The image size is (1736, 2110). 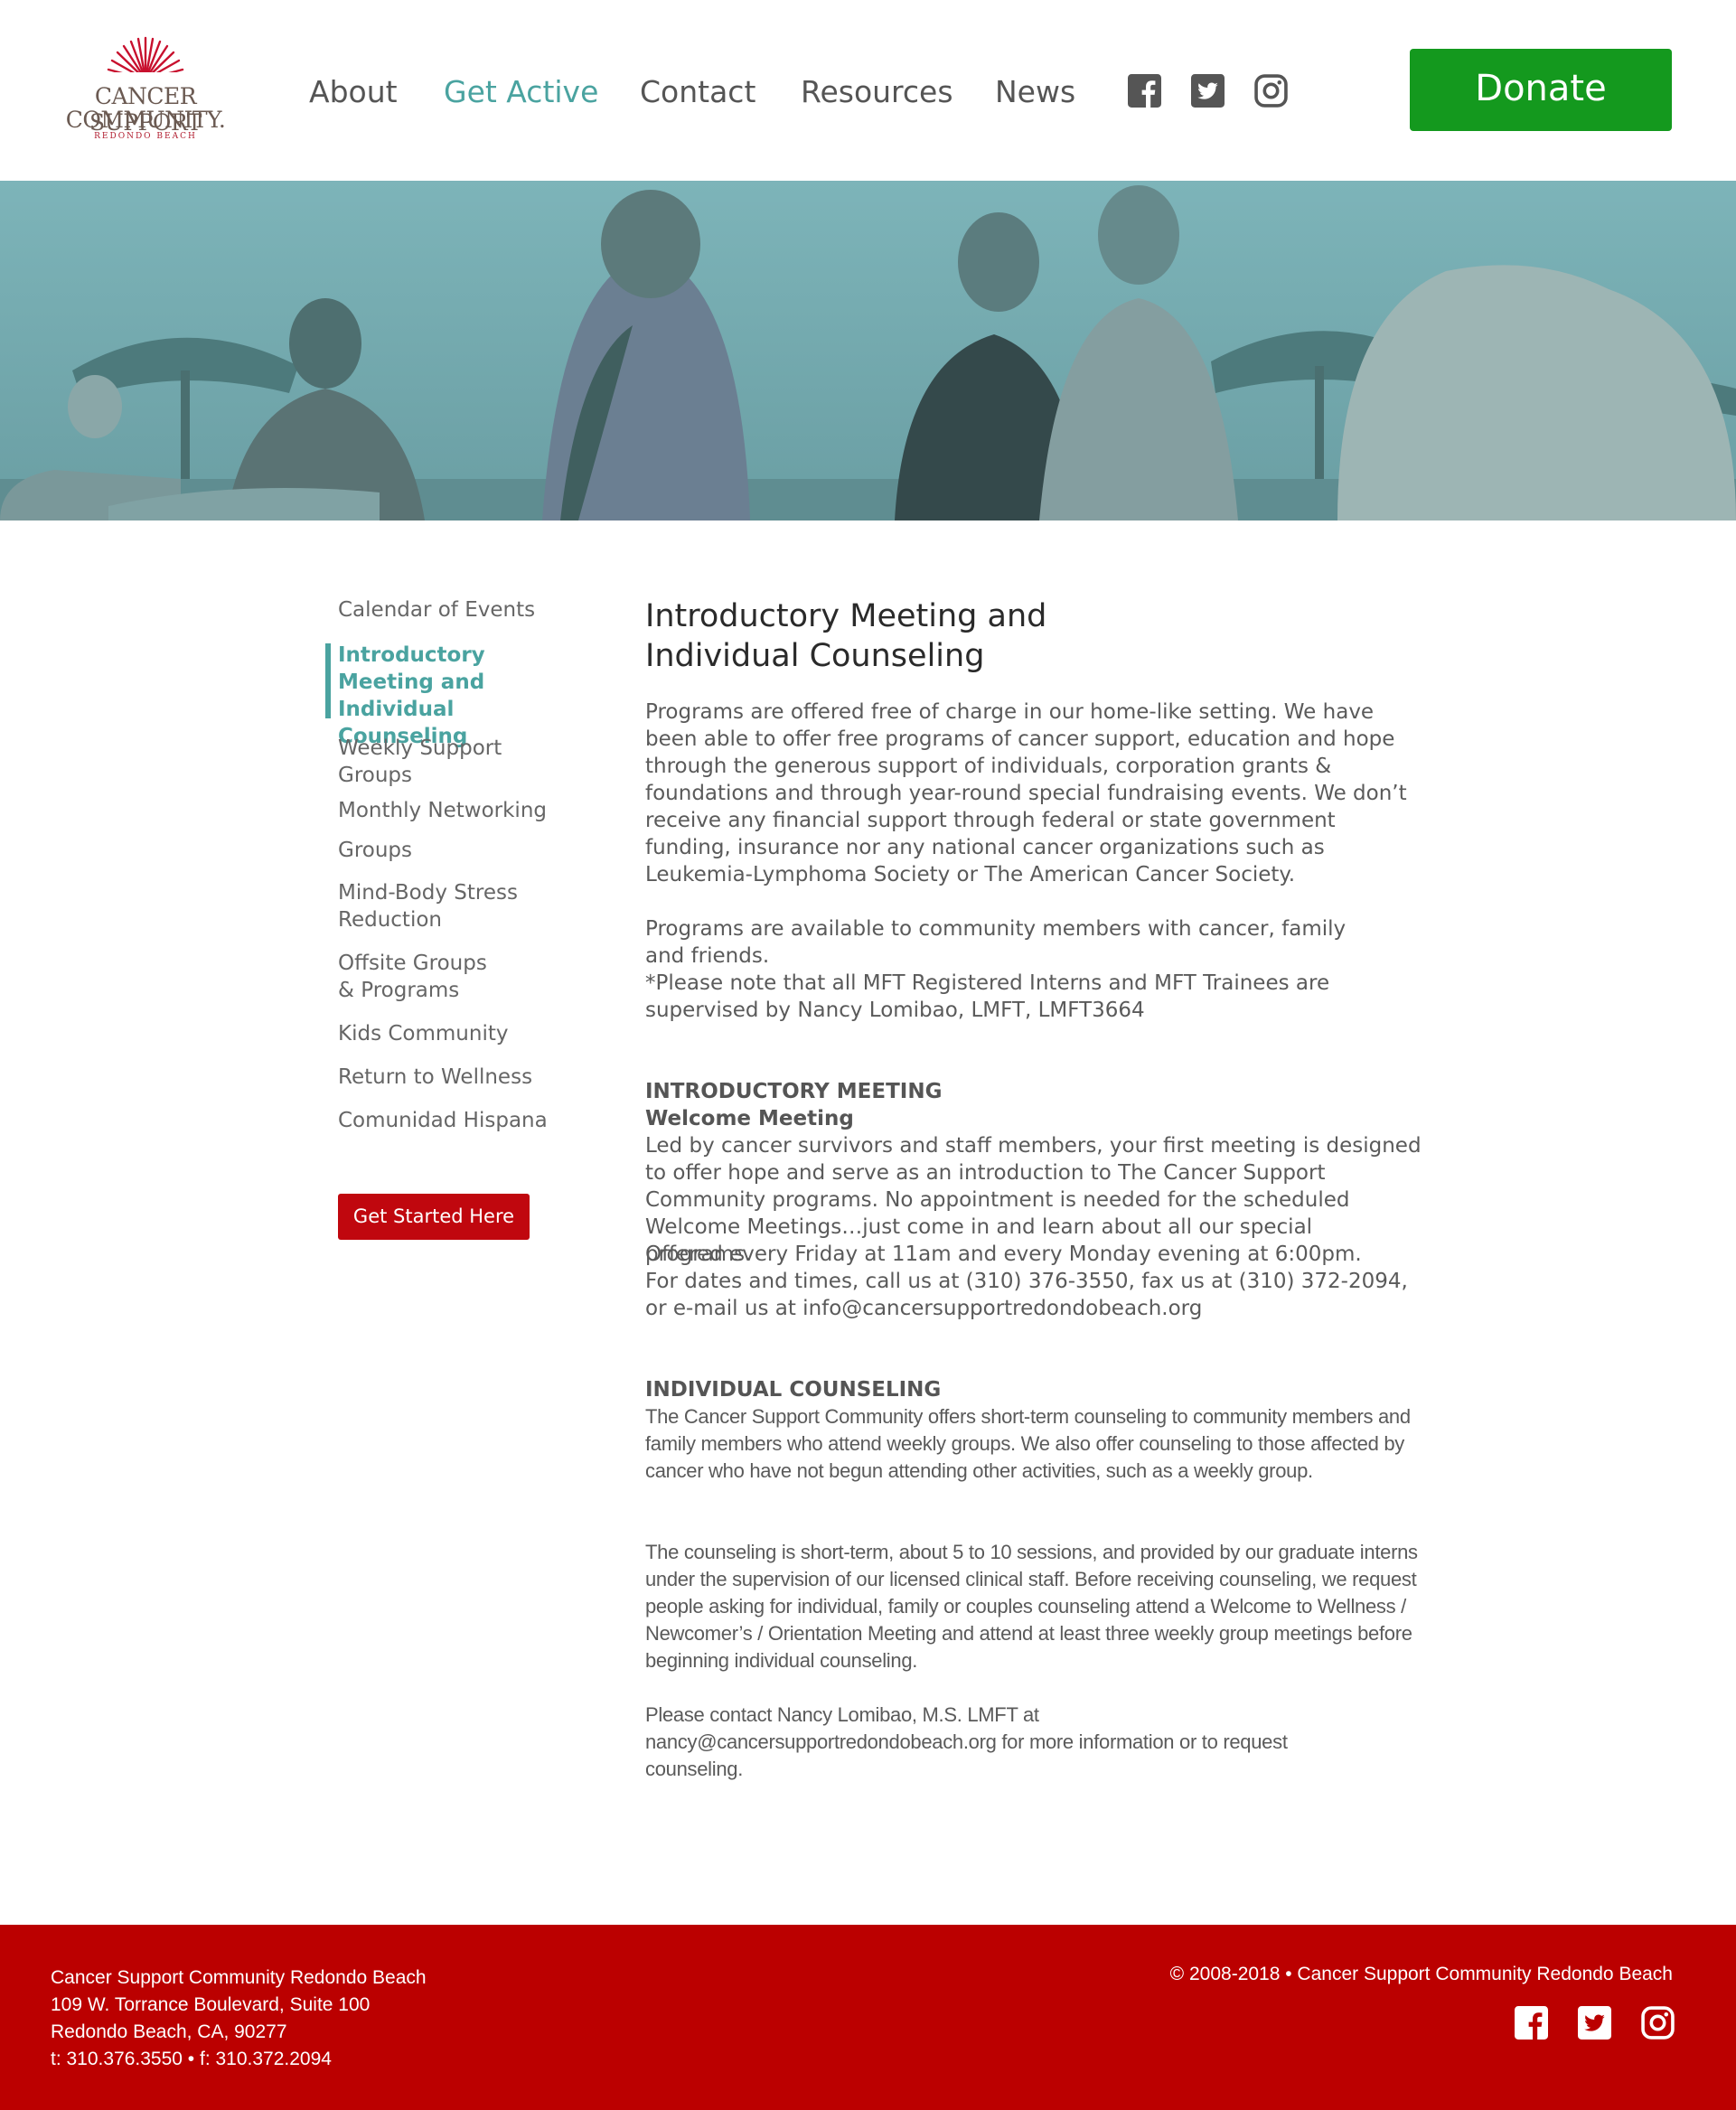 I want to click on intro-meeting-heading: INTRODUCTORY MEETING, so click(x=794, y=1091).